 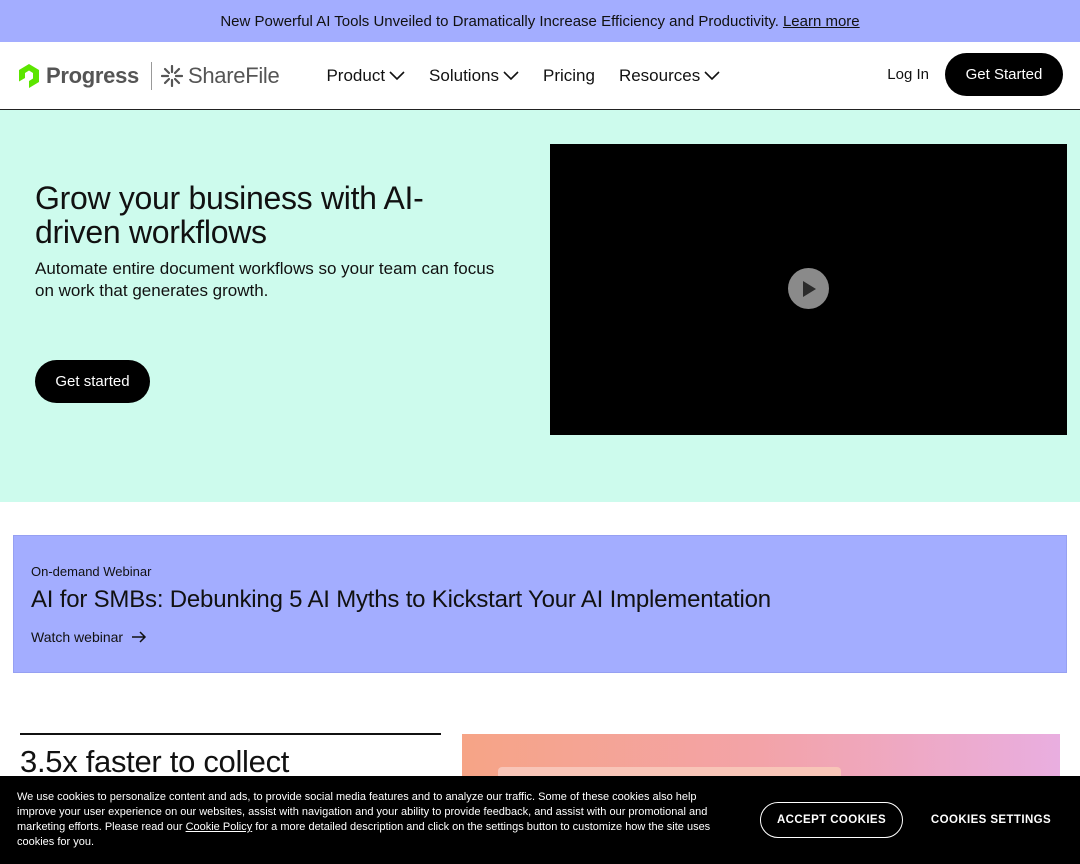 I want to click on menu-item-label: Resources, so click(x=659, y=75).